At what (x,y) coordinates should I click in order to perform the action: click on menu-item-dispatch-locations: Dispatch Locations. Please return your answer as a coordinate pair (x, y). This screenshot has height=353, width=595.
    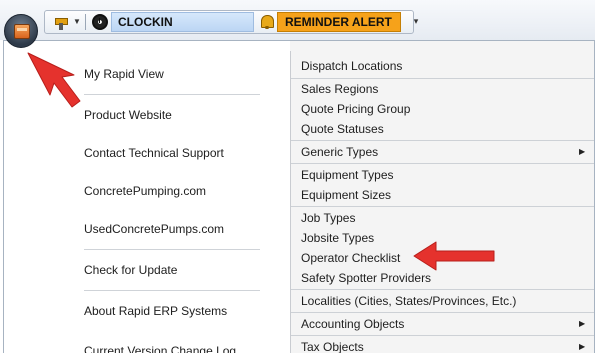
    Looking at the image, I should click on (351, 66).